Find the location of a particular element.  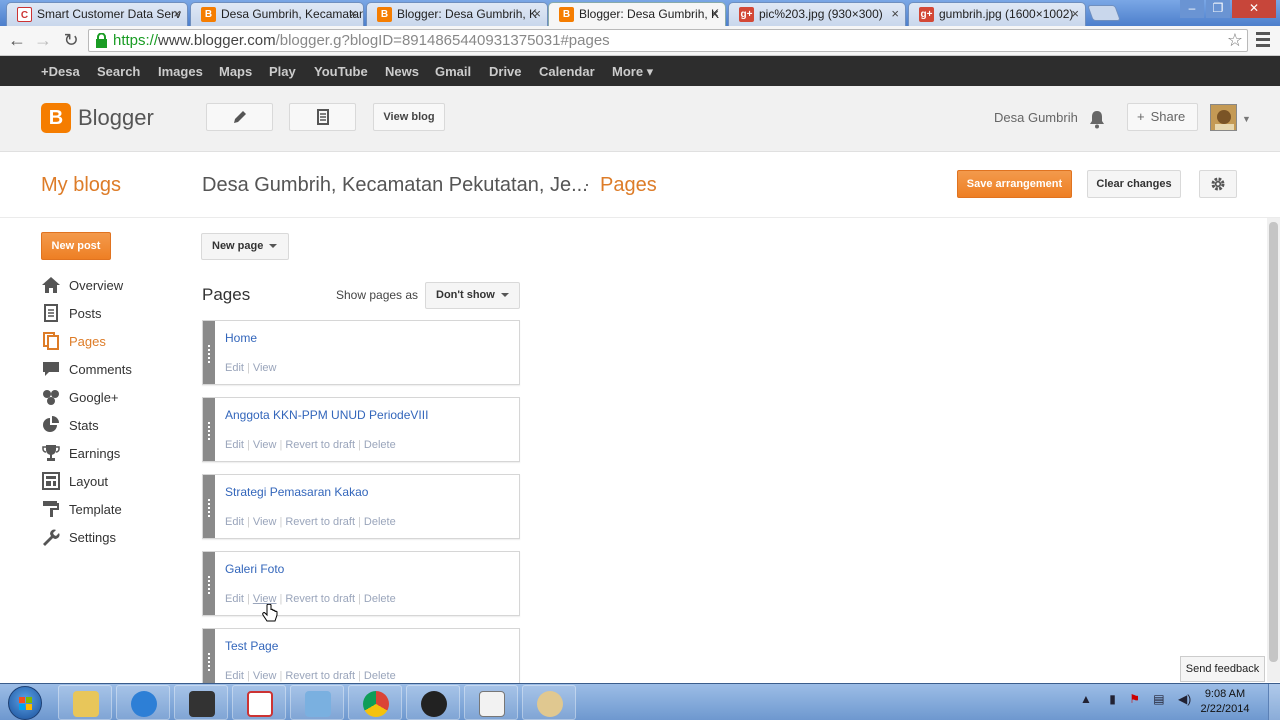

settings-button is located at coordinates (1218, 184).